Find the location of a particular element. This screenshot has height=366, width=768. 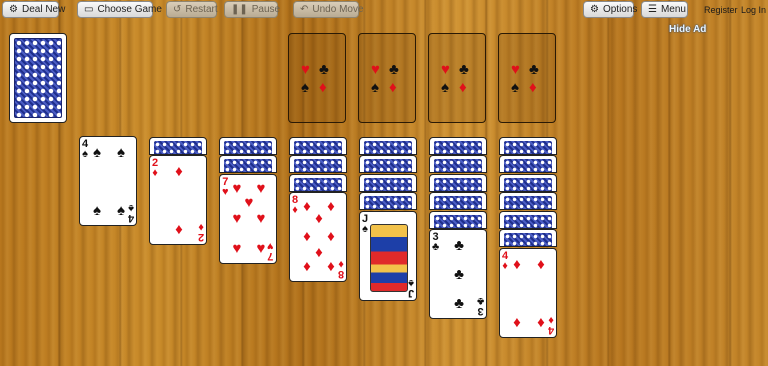

restart-button: ↺ Restart is located at coordinates (192, 9).